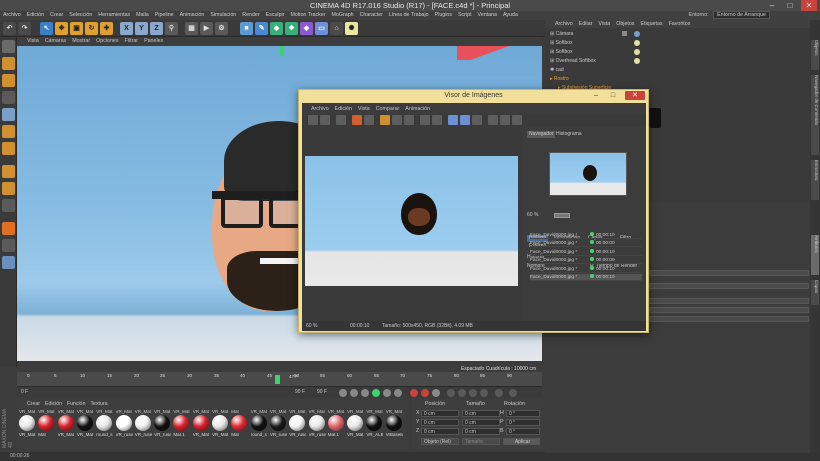 The height and width of the screenshot is (461, 820). Describe the element at coordinates (343, 15) in the screenshot. I see `menu-mograph: MoGraph` at that location.